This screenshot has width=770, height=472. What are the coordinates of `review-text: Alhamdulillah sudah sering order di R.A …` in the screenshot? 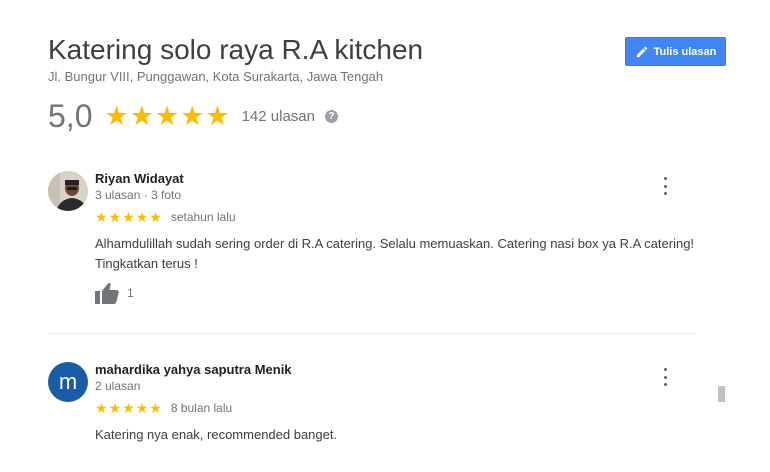 It's located at (395, 253).